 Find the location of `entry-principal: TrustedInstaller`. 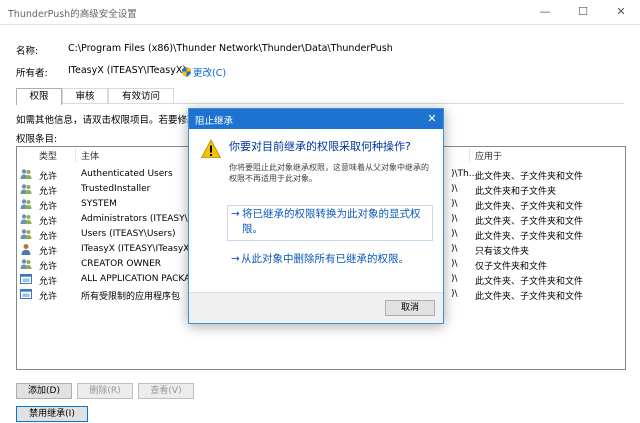

entry-principal: TrustedInstaller is located at coordinates (116, 189).